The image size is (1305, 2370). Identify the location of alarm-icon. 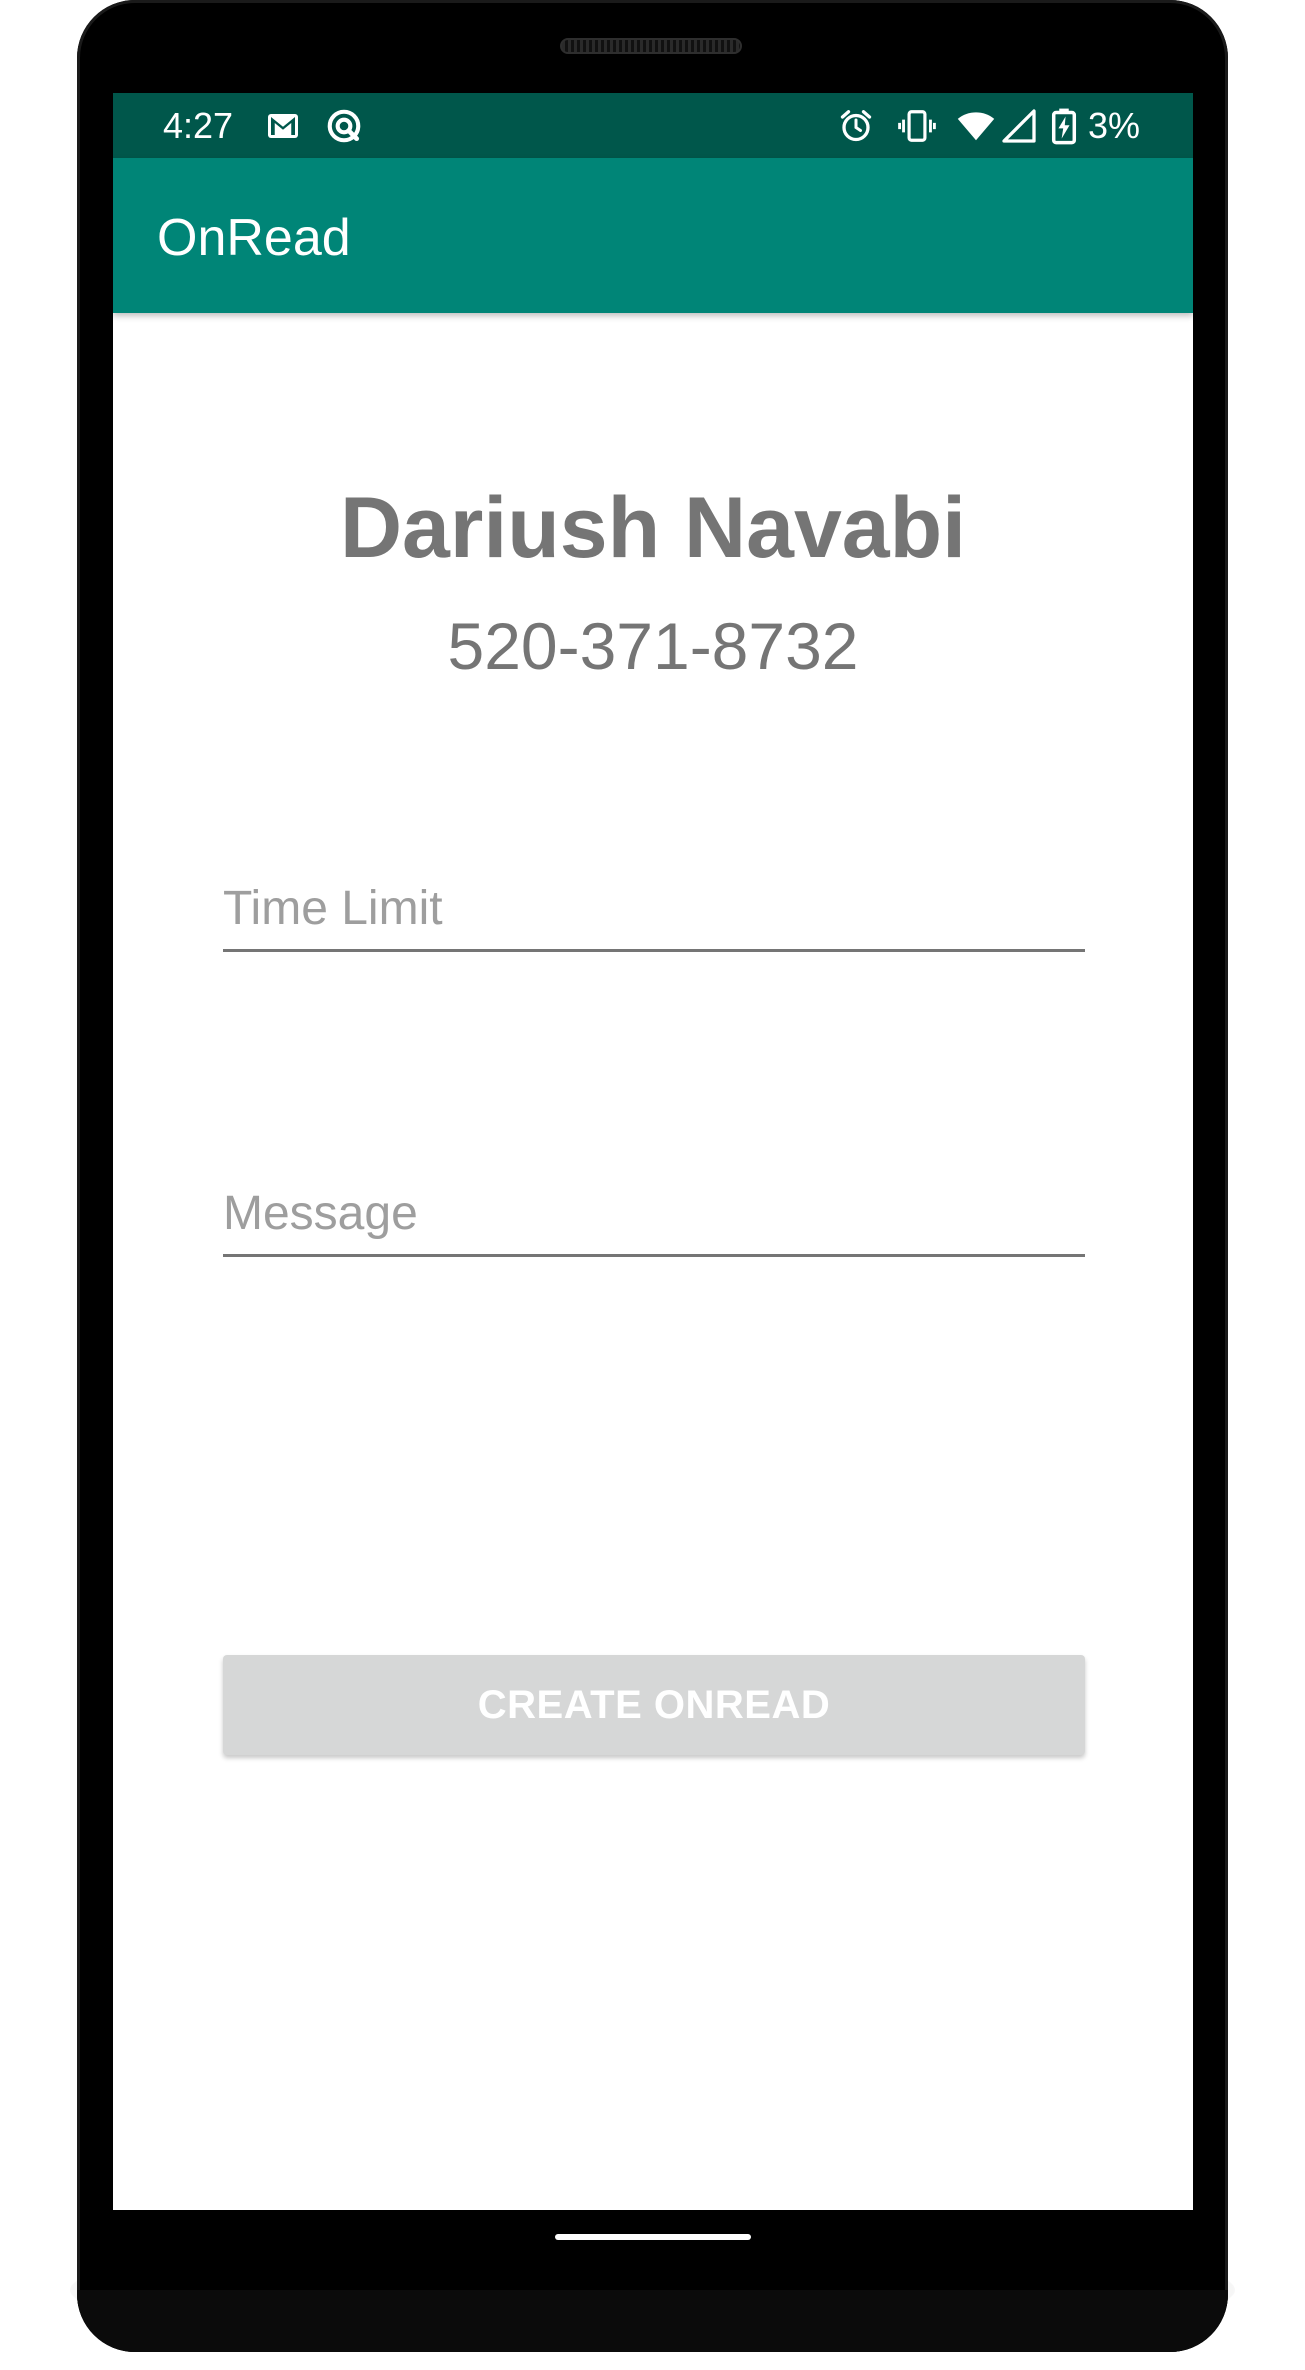
(856, 126).